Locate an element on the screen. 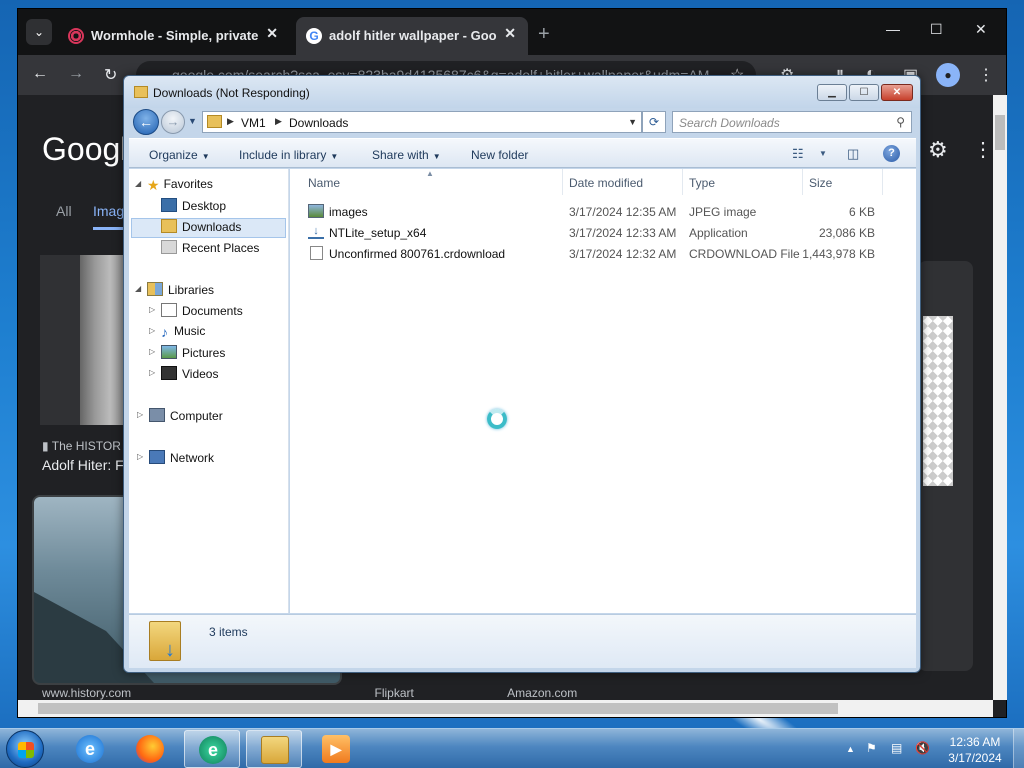 The height and width of the screenshot is (768, 1024). tab-title: Wormhole - Simple, private file is located at coordinates (175, 35).